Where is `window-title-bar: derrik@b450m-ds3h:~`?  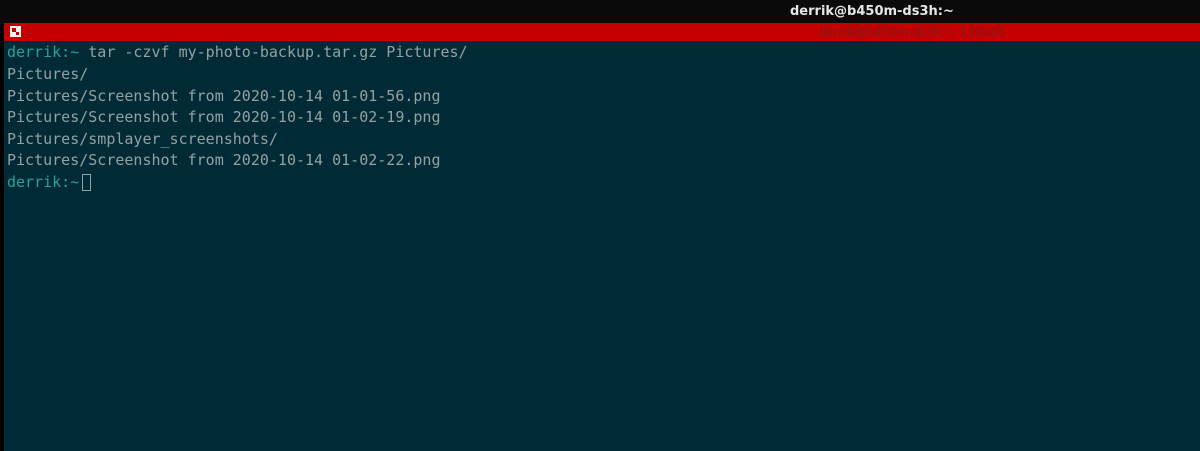
window-title-bar: derrik@b450m-ds3h:~ is located at coordinates (600, 11).